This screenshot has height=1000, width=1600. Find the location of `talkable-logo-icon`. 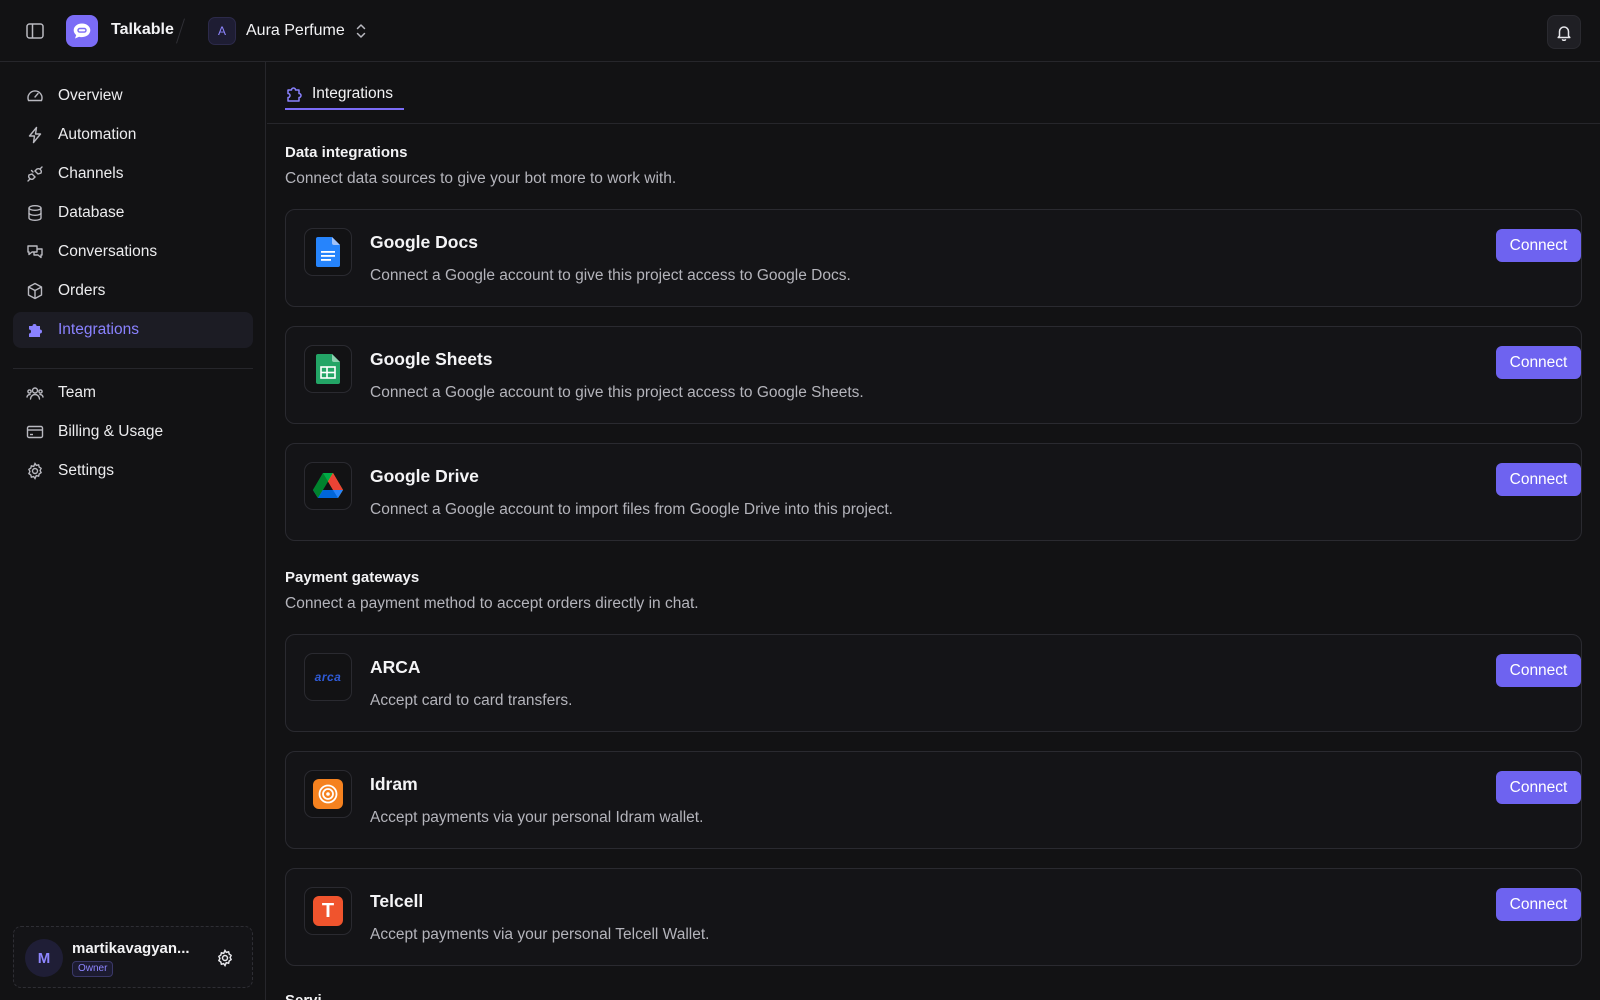

talkable-logo-icon is located at coordinates (82, 31).